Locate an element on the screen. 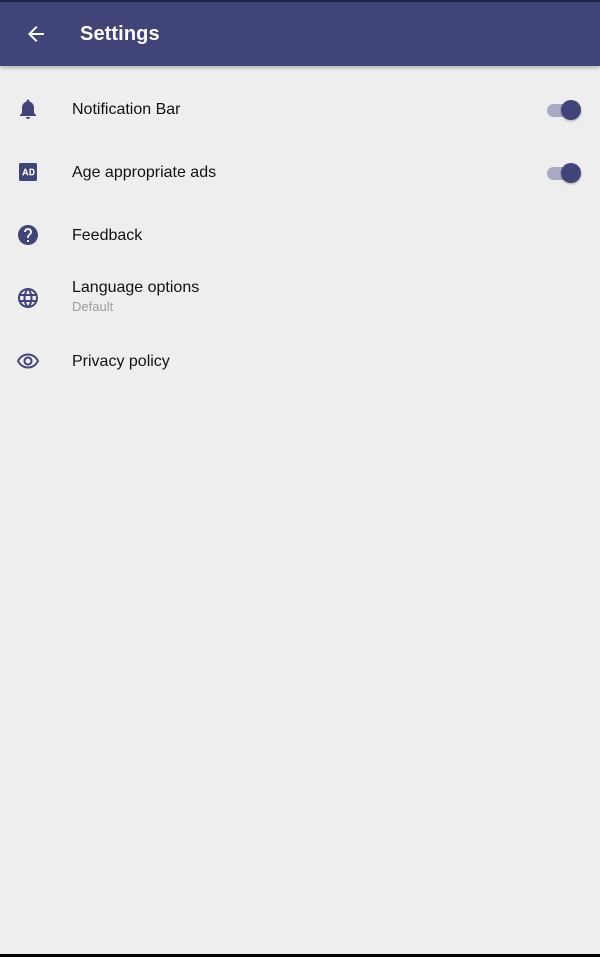 Image resolution: width=600 pixels, height=957 pixels. setting-notification-bar: Notification Bar is located at coordinates (300, 109).